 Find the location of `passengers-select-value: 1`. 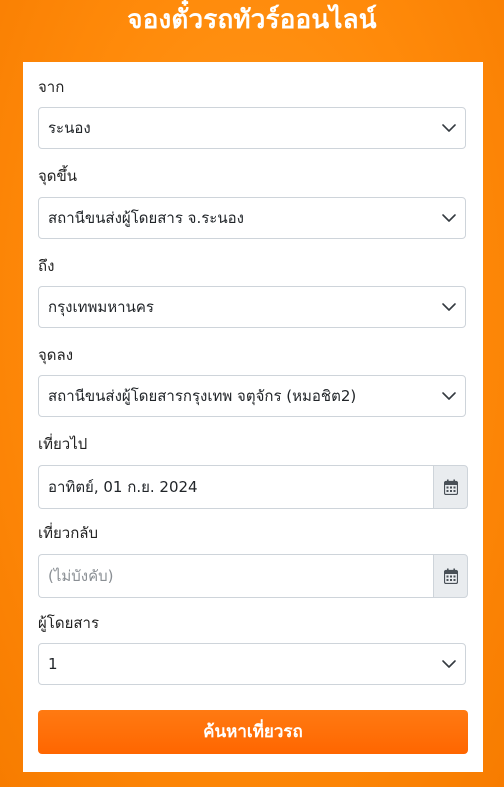

passengers-select-value: 1 is located at coordinates (53, 664).